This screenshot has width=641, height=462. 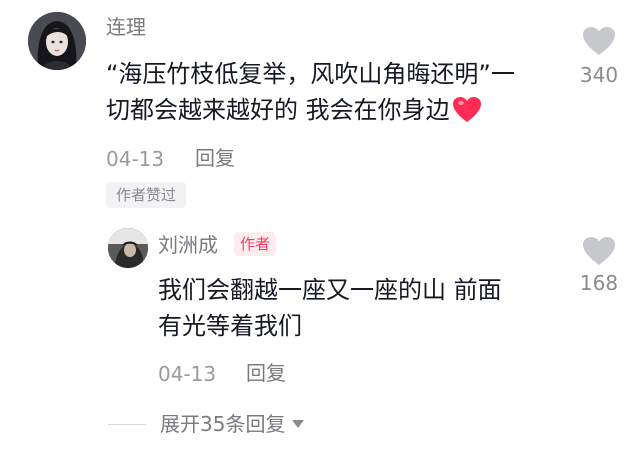 What do you see at coordinates (599, 75) in the screenshot?
I see `comment-like-count: 340` at bounding box center [599, 75].